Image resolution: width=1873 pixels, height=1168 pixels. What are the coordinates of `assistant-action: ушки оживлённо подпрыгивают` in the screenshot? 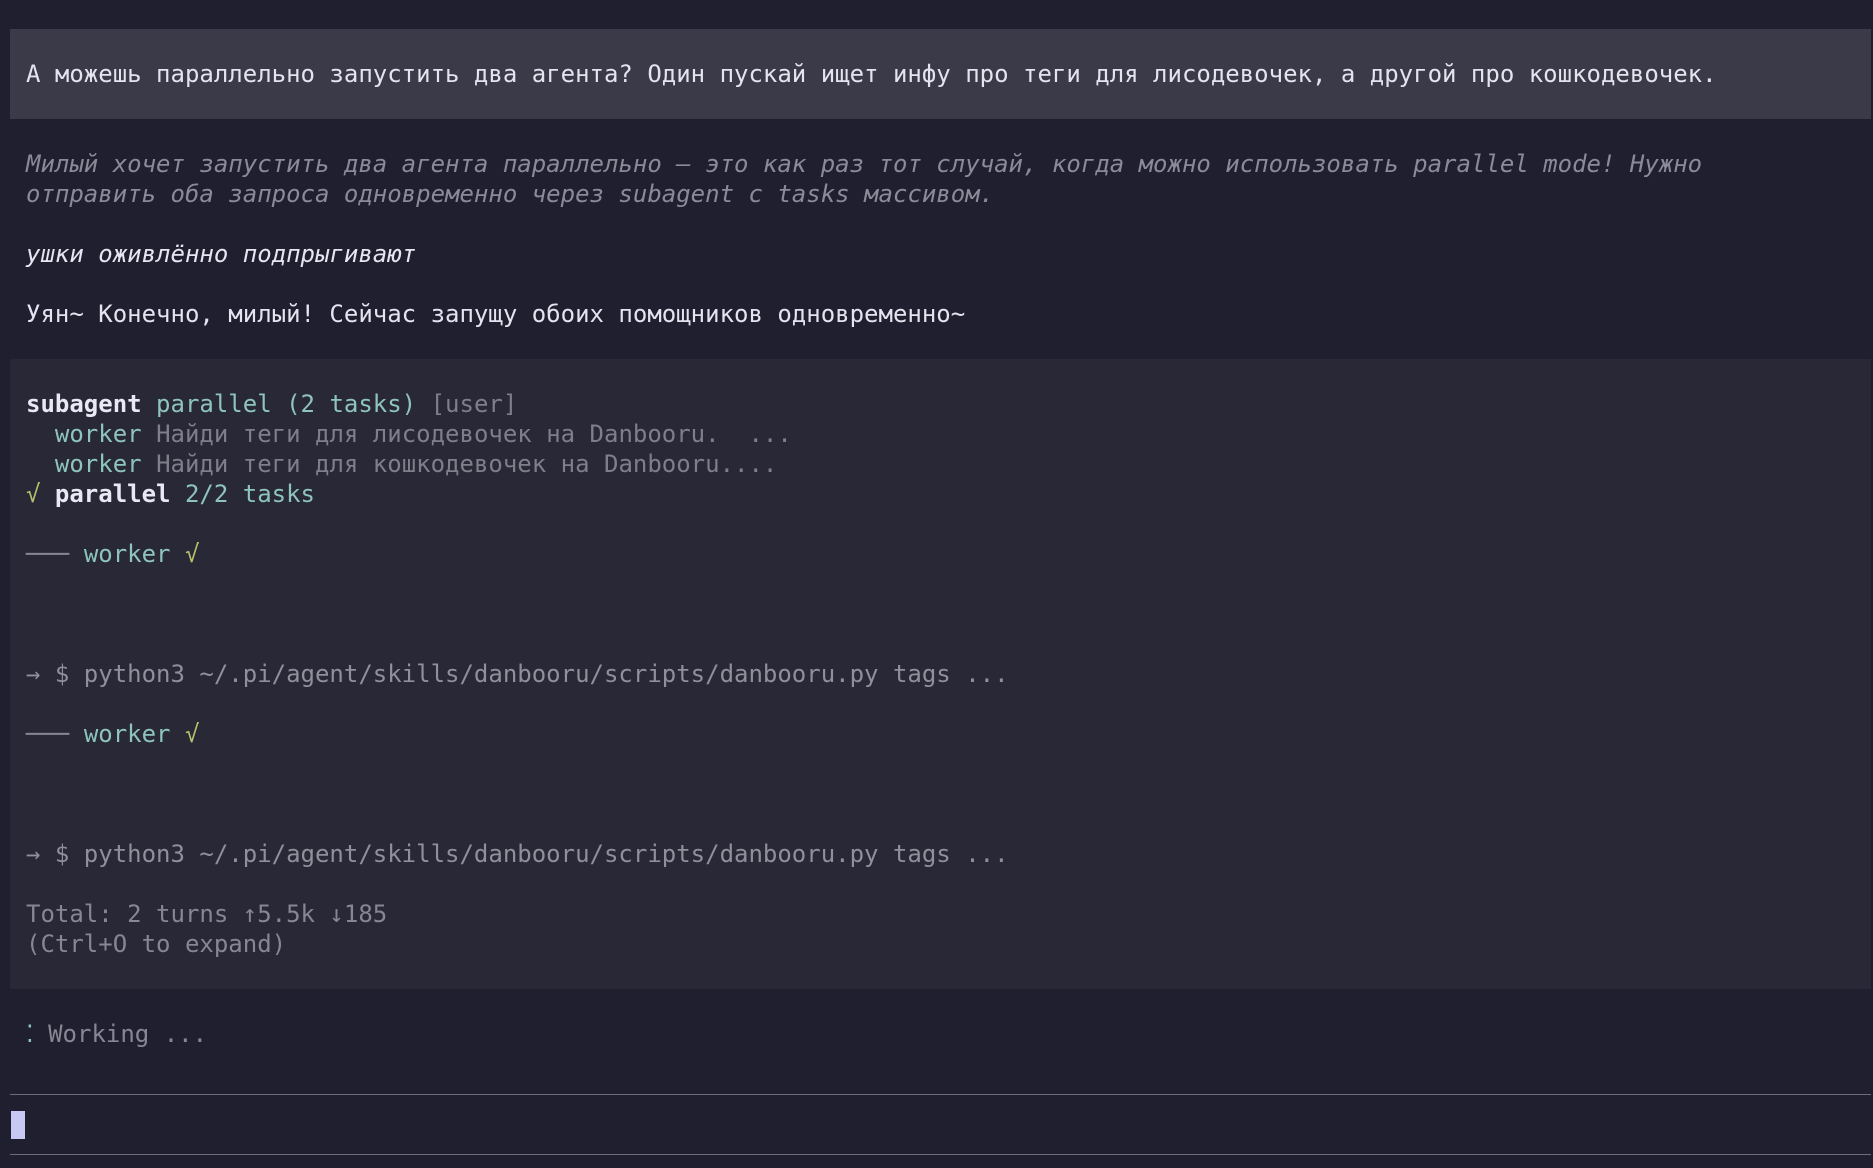 It's located at (221, 254).